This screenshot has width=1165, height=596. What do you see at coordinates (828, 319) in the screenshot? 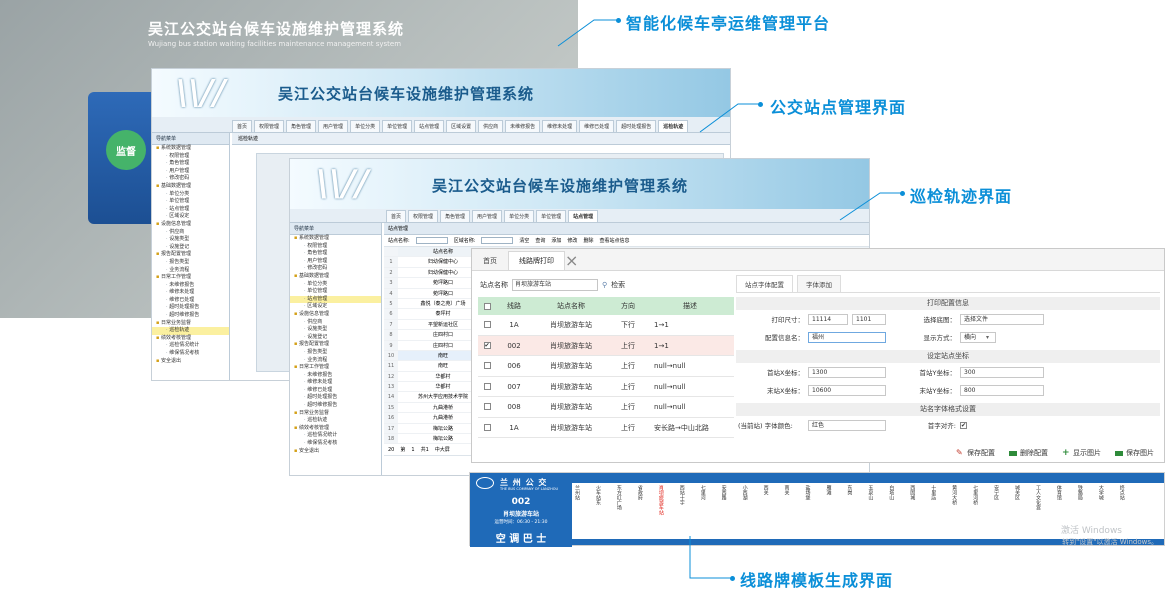
I see `print-width-input: 11114` at bounding box center [828, 319].